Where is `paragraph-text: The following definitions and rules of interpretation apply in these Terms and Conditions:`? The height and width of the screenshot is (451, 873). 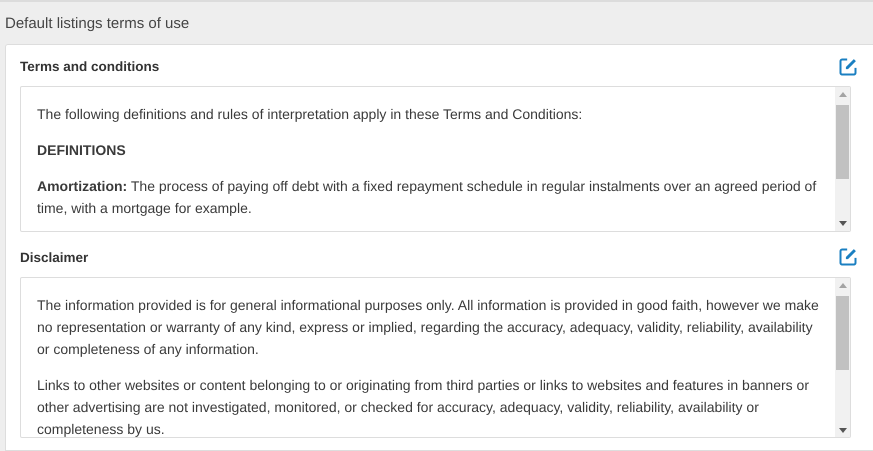
paragraph-text: The following definitions and rules of interpretation apply in these Terms and Conditions: is located at coordinates (310, 114).